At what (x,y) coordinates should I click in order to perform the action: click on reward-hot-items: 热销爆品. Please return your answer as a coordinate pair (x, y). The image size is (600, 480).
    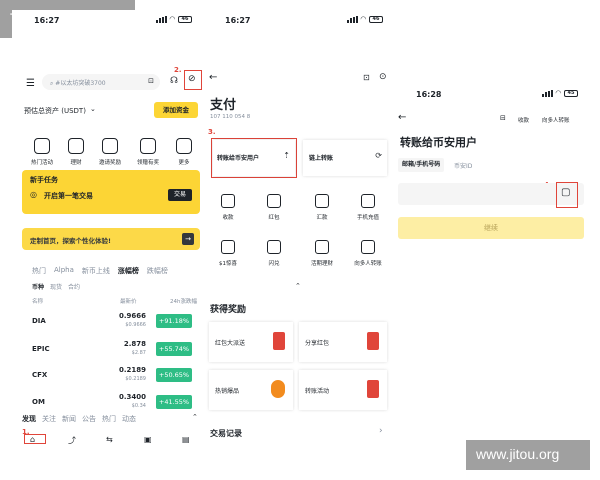
    Looking at the image, I should click on (251, 390).